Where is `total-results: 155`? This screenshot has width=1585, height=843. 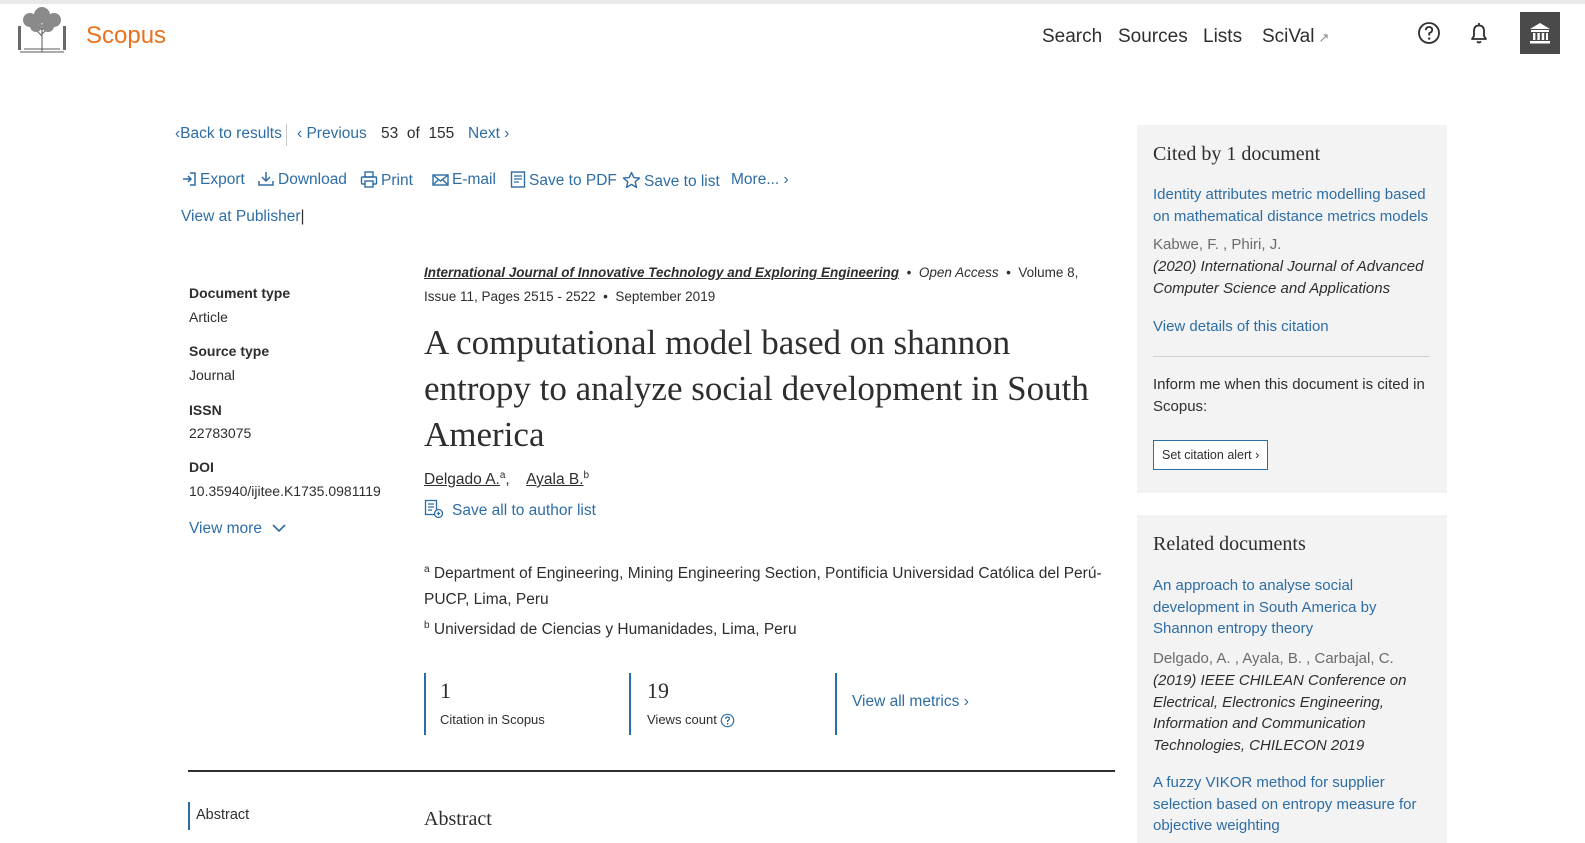
total-results: 155 is located at coordinates (441, 133).